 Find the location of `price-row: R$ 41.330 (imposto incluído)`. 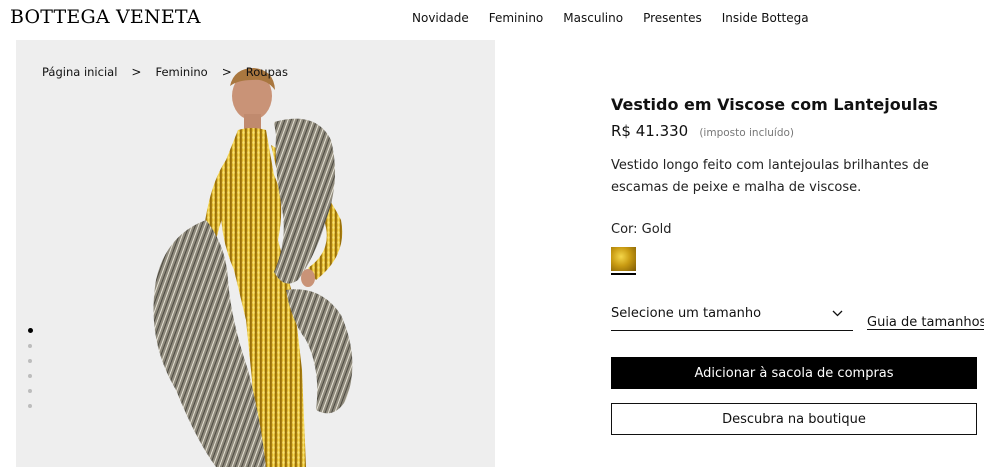

price-row: R$ 41.330 (imposto incluído) is located at coordinates (702, 130).